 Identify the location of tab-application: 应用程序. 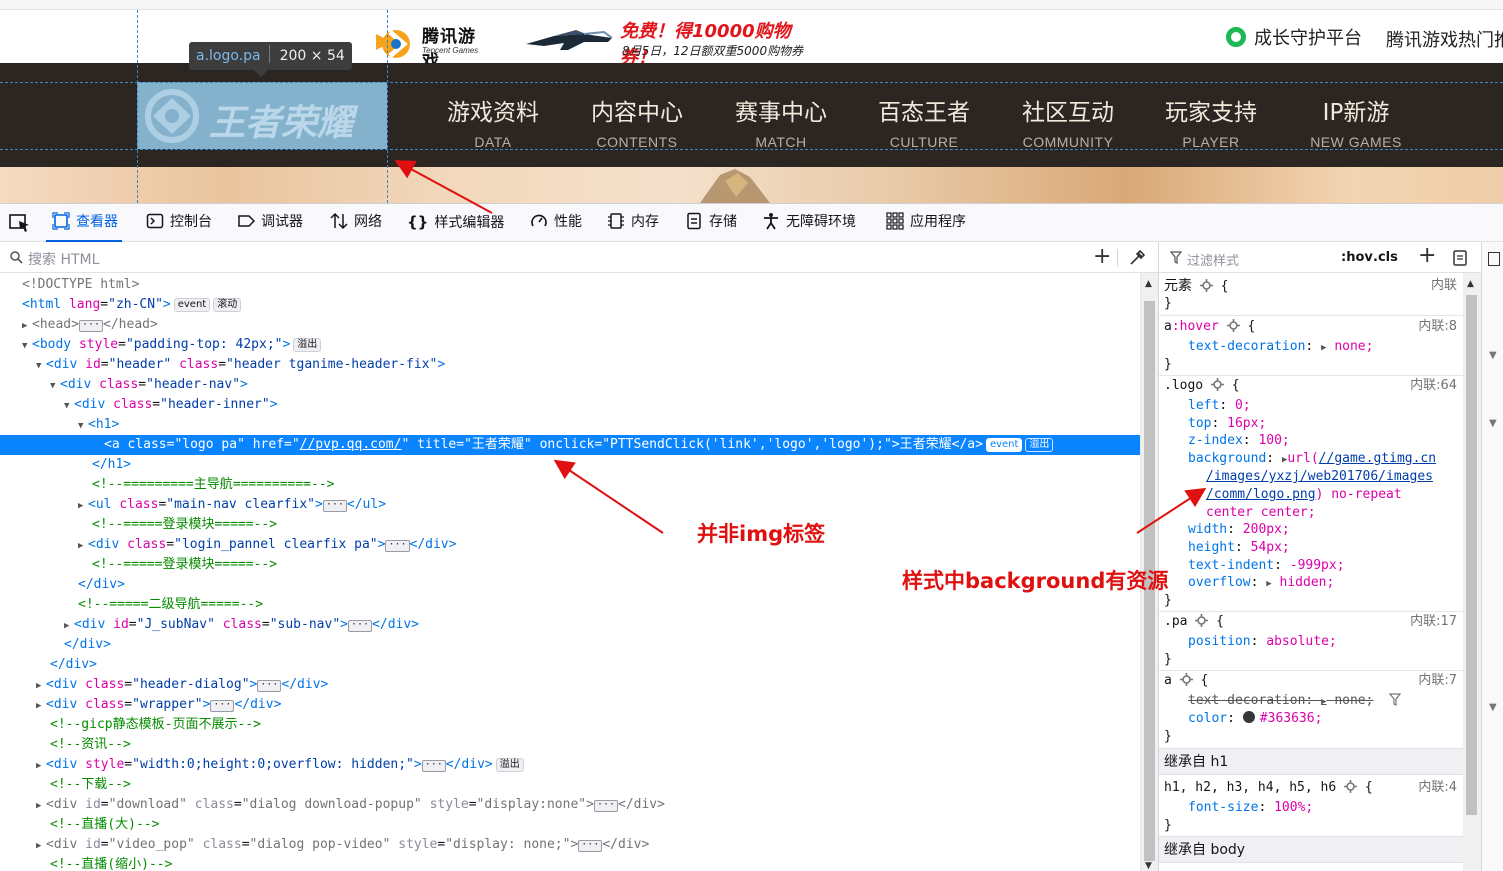
(926, 222).